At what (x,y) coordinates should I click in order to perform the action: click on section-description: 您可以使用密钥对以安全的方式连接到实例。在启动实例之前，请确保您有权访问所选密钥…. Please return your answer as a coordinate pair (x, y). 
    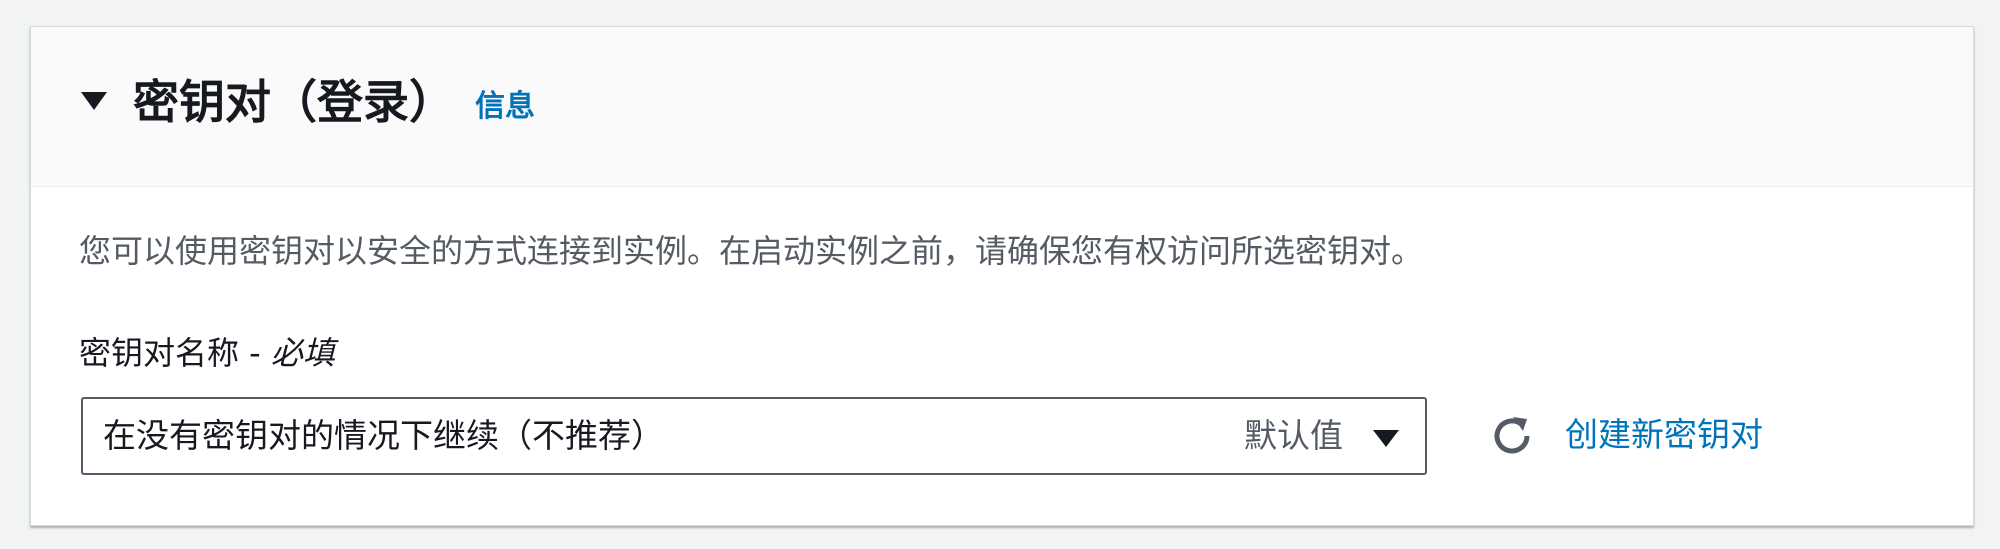
    Looking at the image, I should click on (751, 251).